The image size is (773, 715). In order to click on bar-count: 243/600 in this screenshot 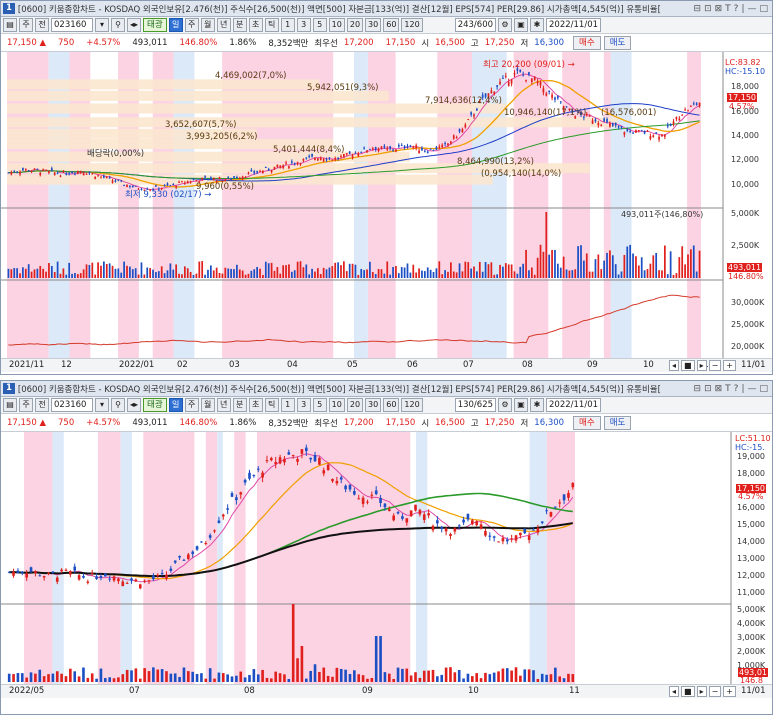, I will do `click(475, 25)`.